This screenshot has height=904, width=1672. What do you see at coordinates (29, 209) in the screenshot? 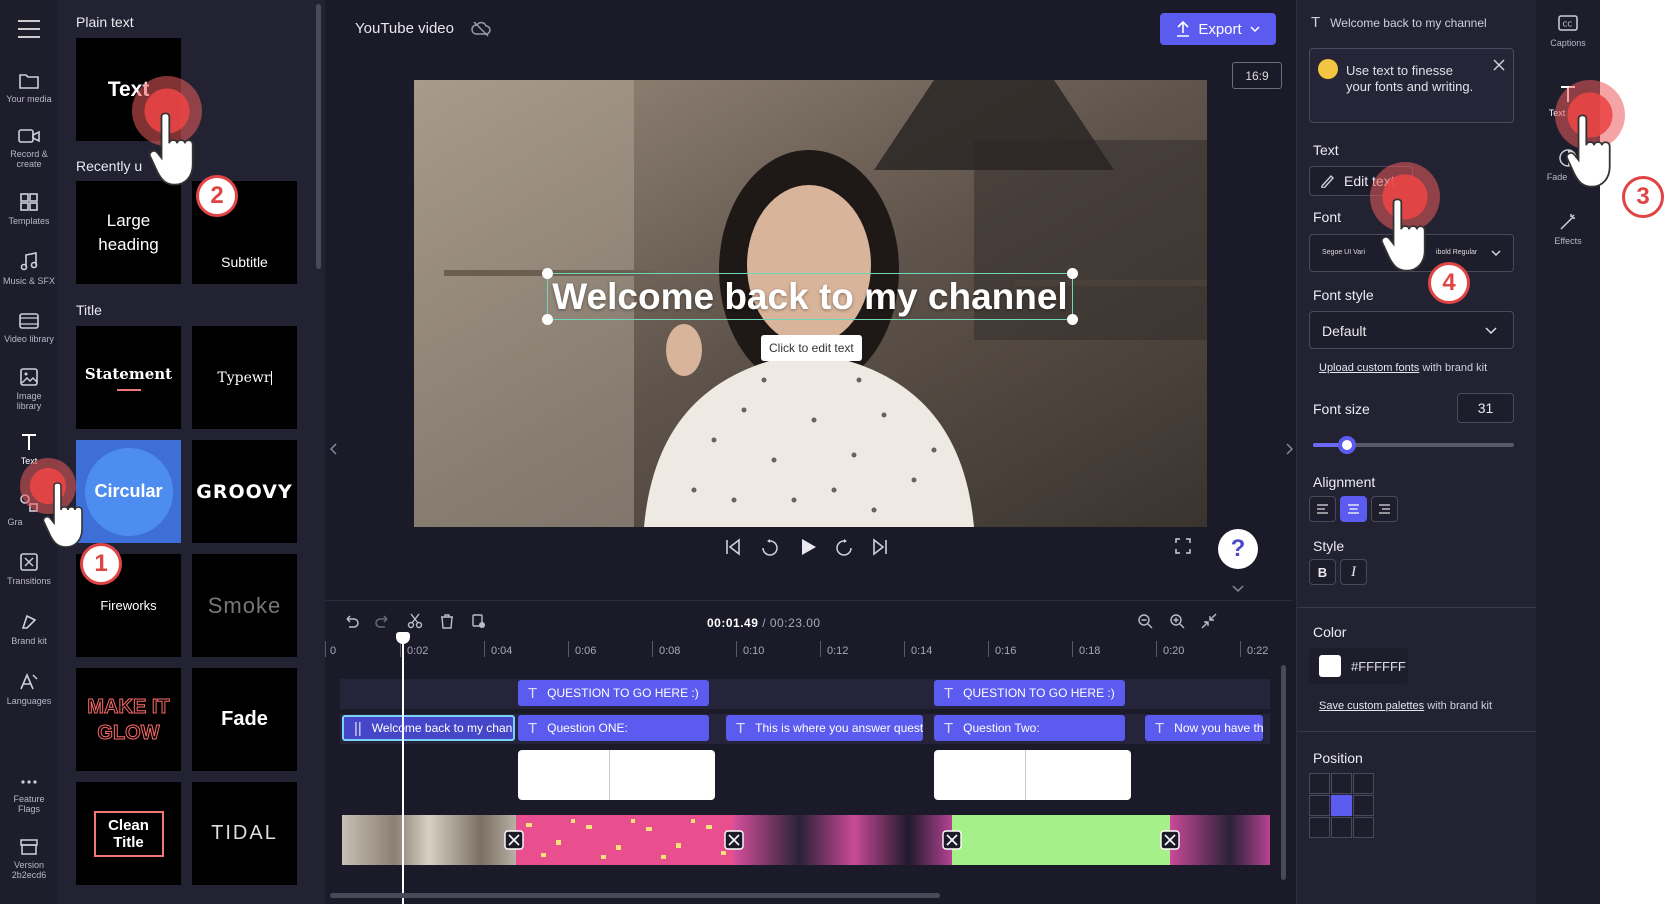
I see `nav-templates: Templates` at bounding box center [29, 209].